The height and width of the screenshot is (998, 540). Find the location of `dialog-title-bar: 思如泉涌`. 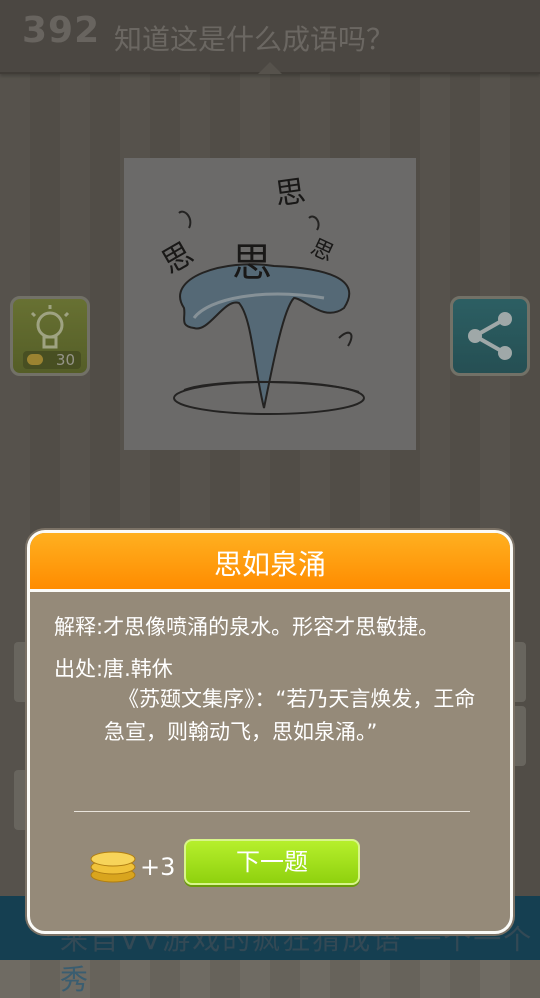

dialog-title-bar: 思如泉涌 is located at coordinates (270, 562).